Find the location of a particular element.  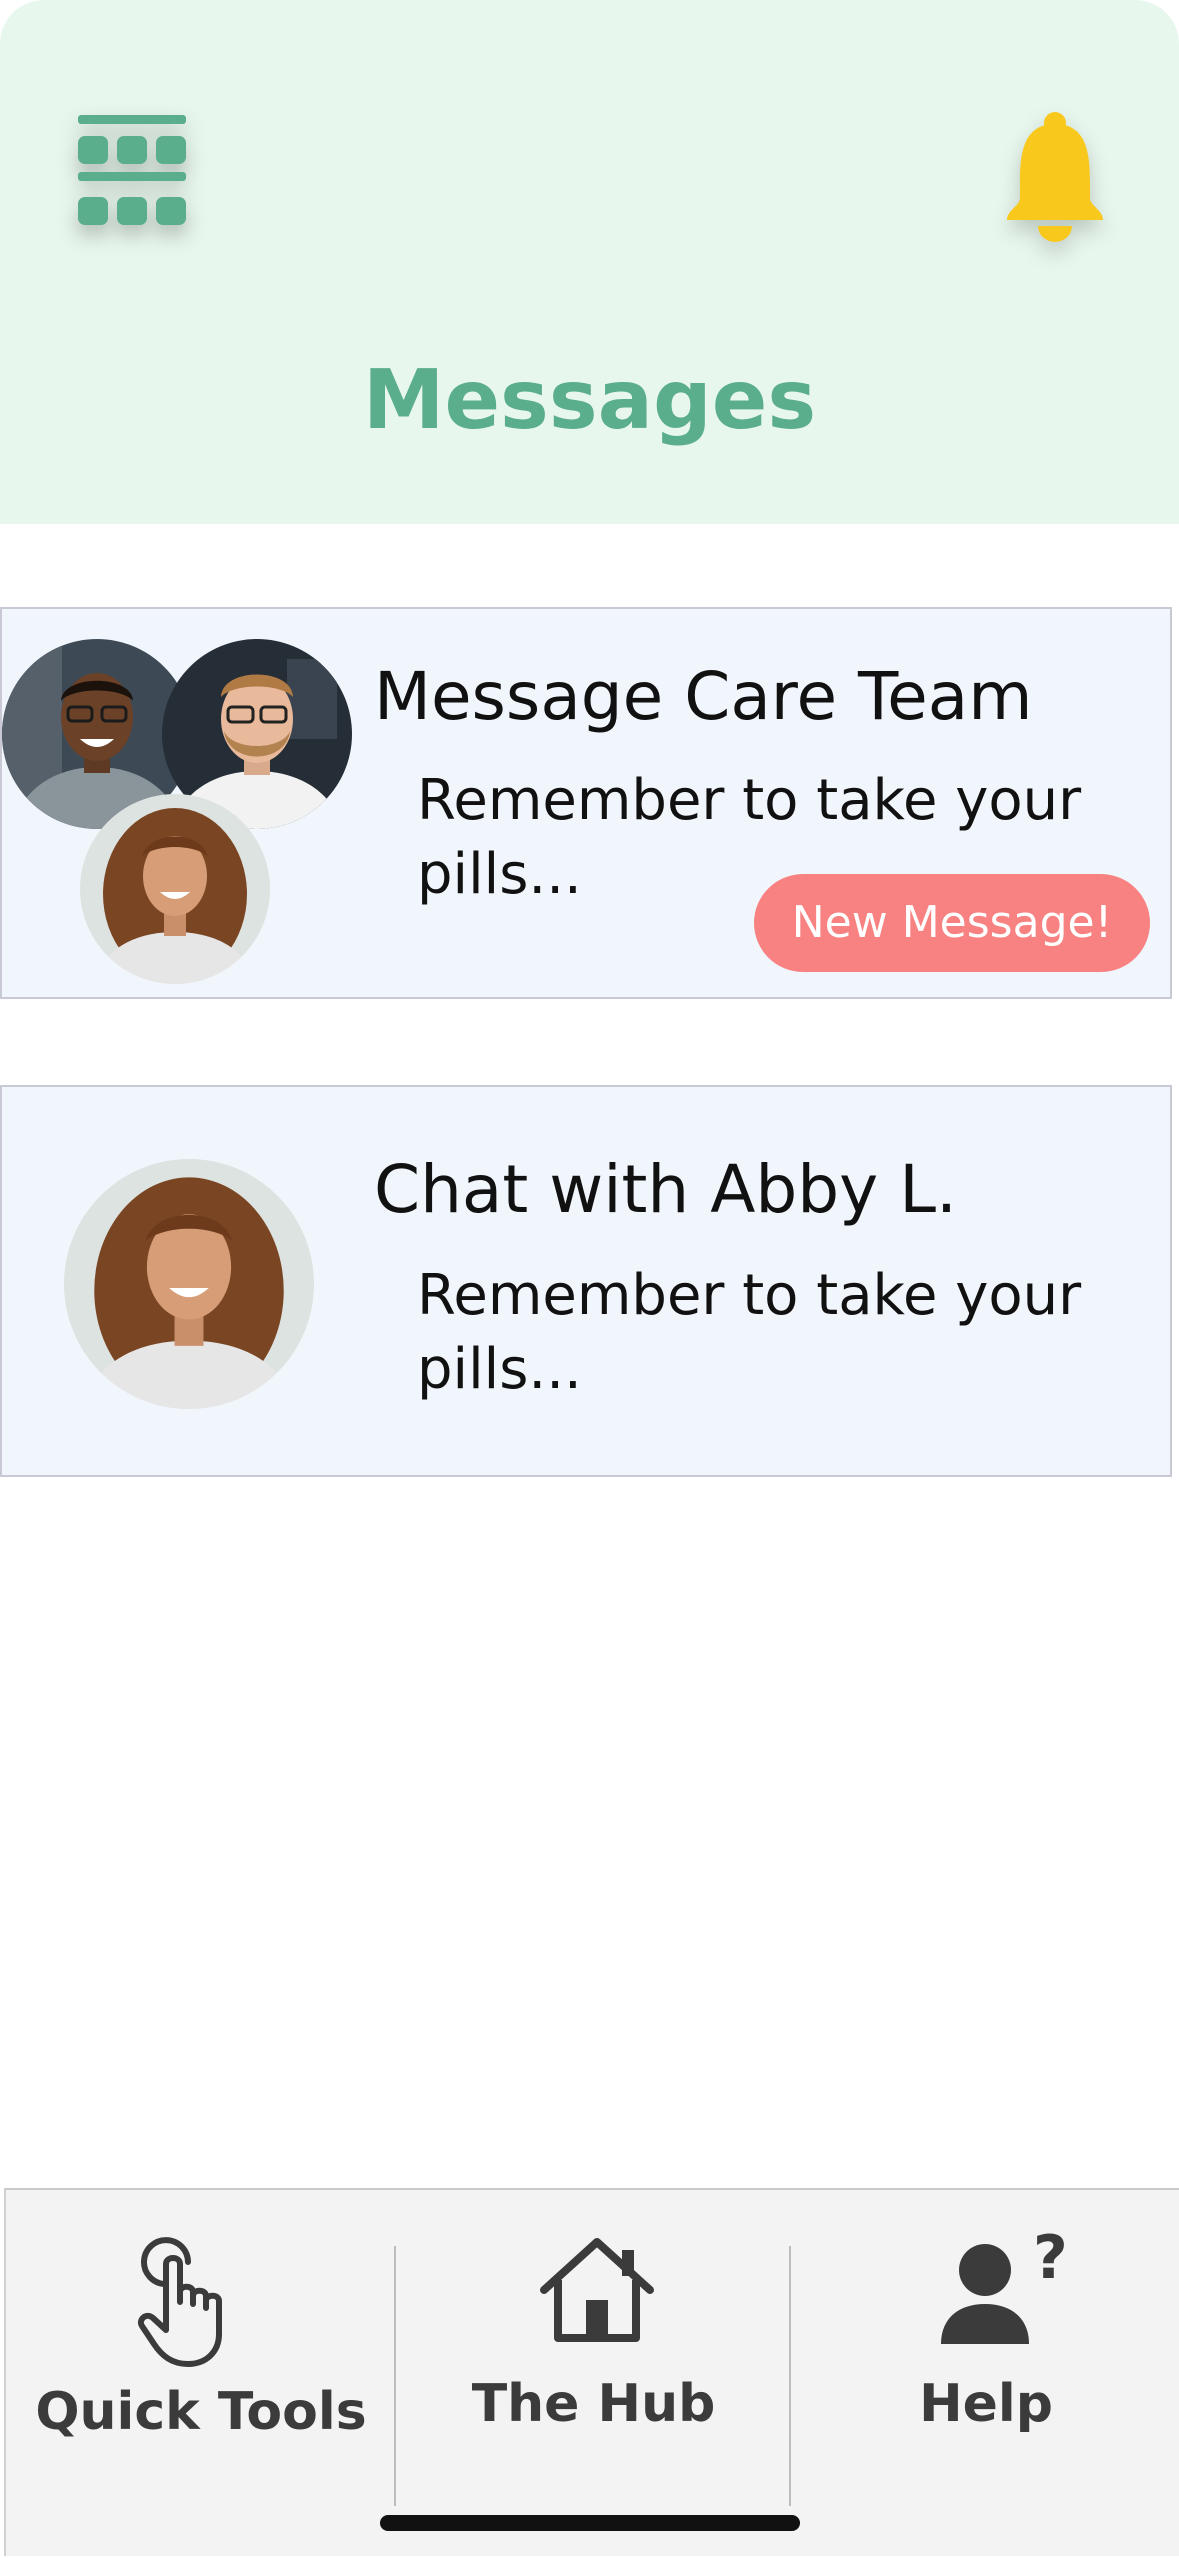

nav-help: ? Help is located at coordinates (985, 2374).